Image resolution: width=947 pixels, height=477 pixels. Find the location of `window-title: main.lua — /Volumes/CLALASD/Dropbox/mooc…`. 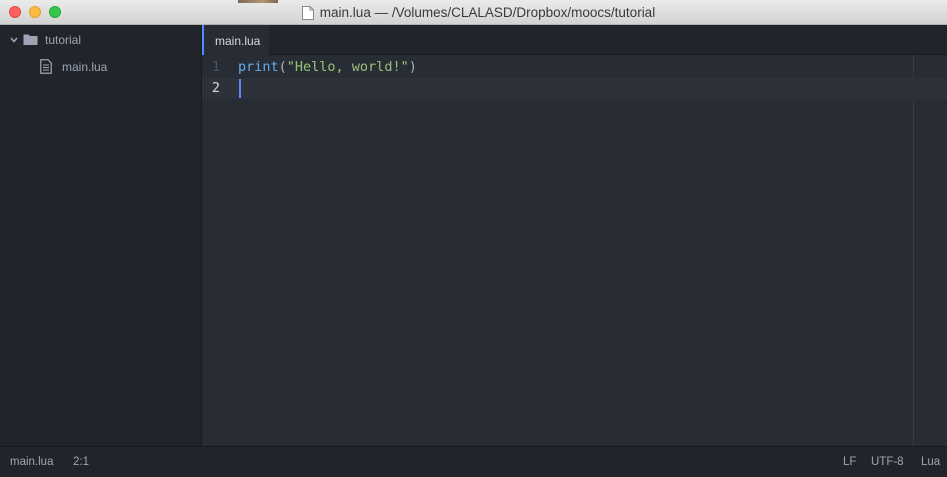

window-title: main.lua — /Volumes/CLALASD/Dropbox/mooc… is located at coordinates (487, 12).